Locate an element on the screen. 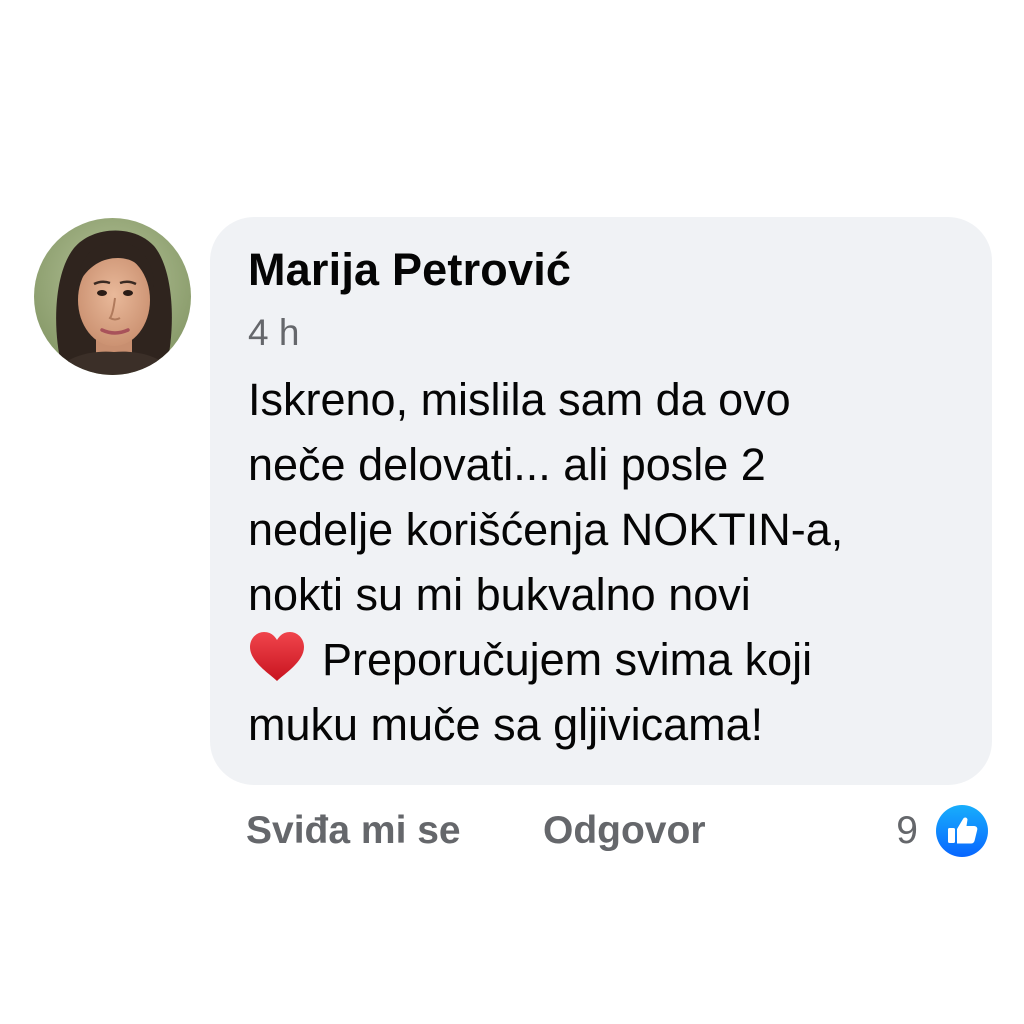 The width and height of the screenshot is (1024, 1024). comment-text-line: Preporučujem svima koji is located at coordinates (603, 659).